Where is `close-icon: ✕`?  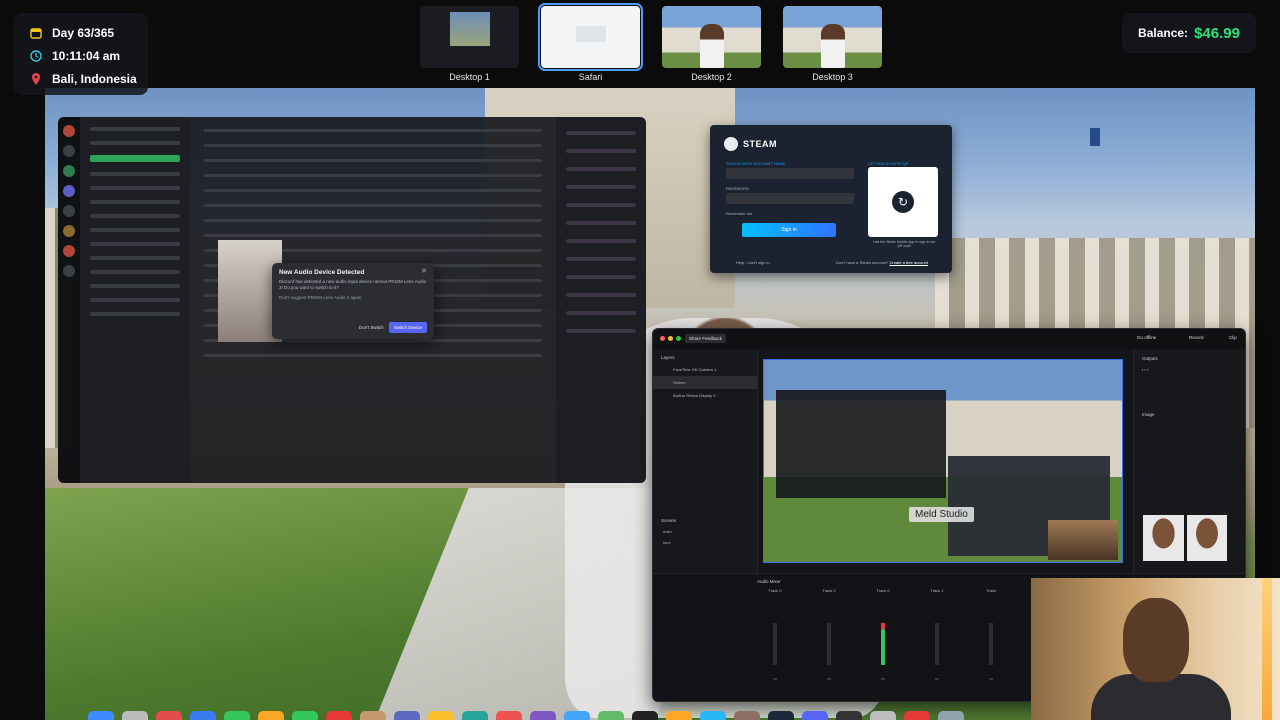 close-icon: ✕ is located at coordinates (424, 271).